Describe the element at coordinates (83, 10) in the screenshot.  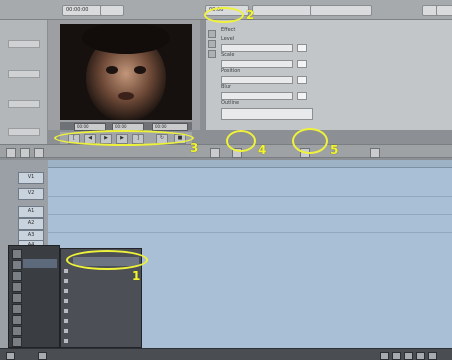
I see `clip-name-field: 00:00:00` at that location.